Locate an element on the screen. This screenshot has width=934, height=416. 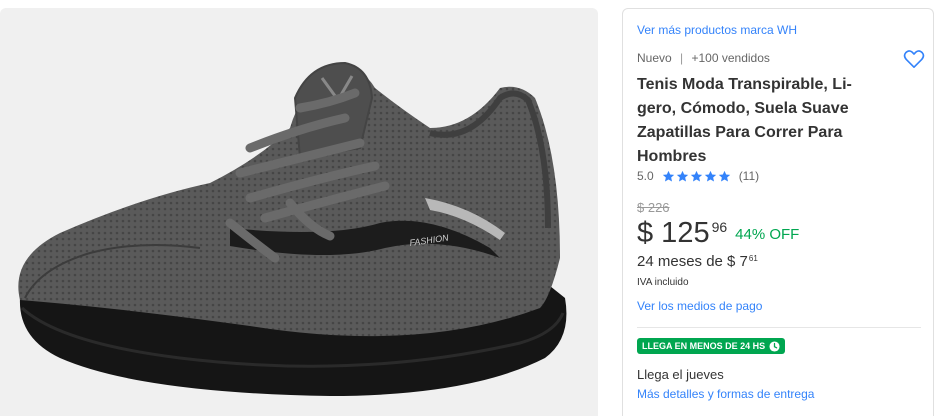
title-line: Hombres is located at coordinates (672, 156).